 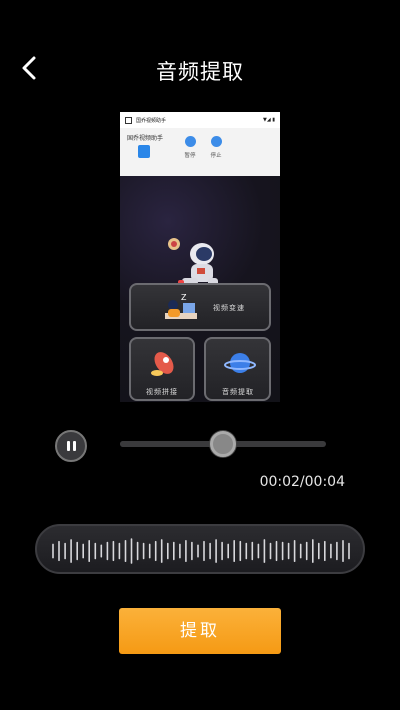 I want to click on app-icon, so click(x=144, y=151).